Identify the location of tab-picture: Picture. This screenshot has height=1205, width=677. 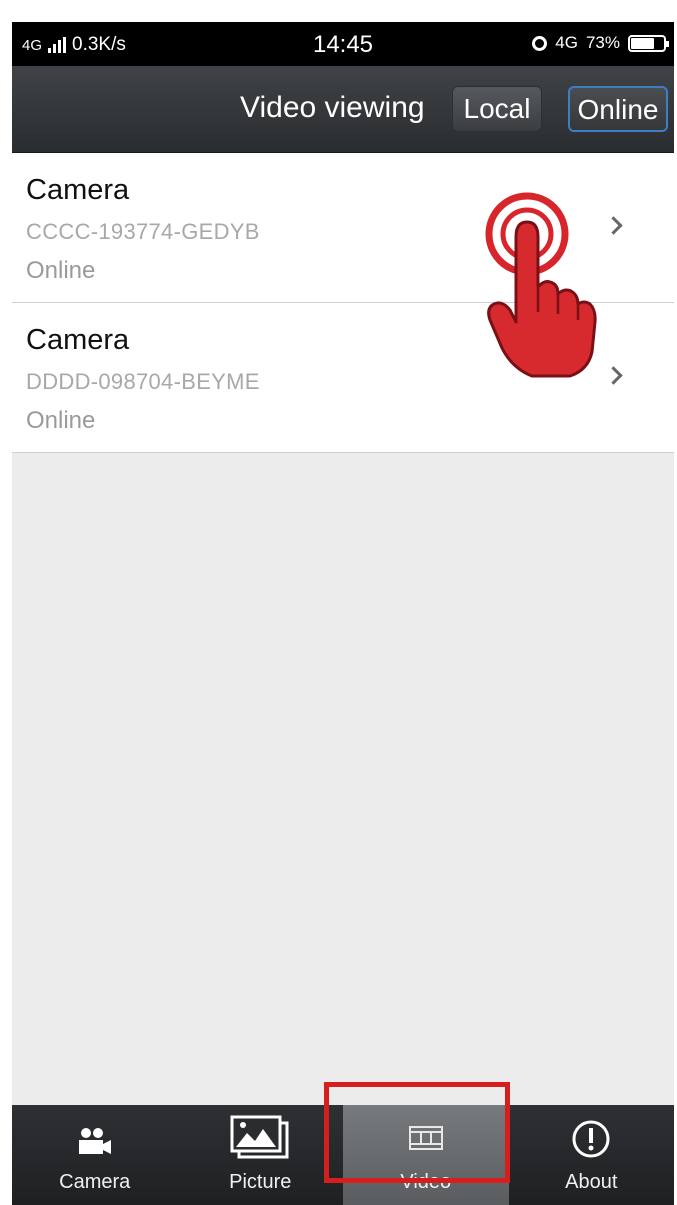
(261, 1155).